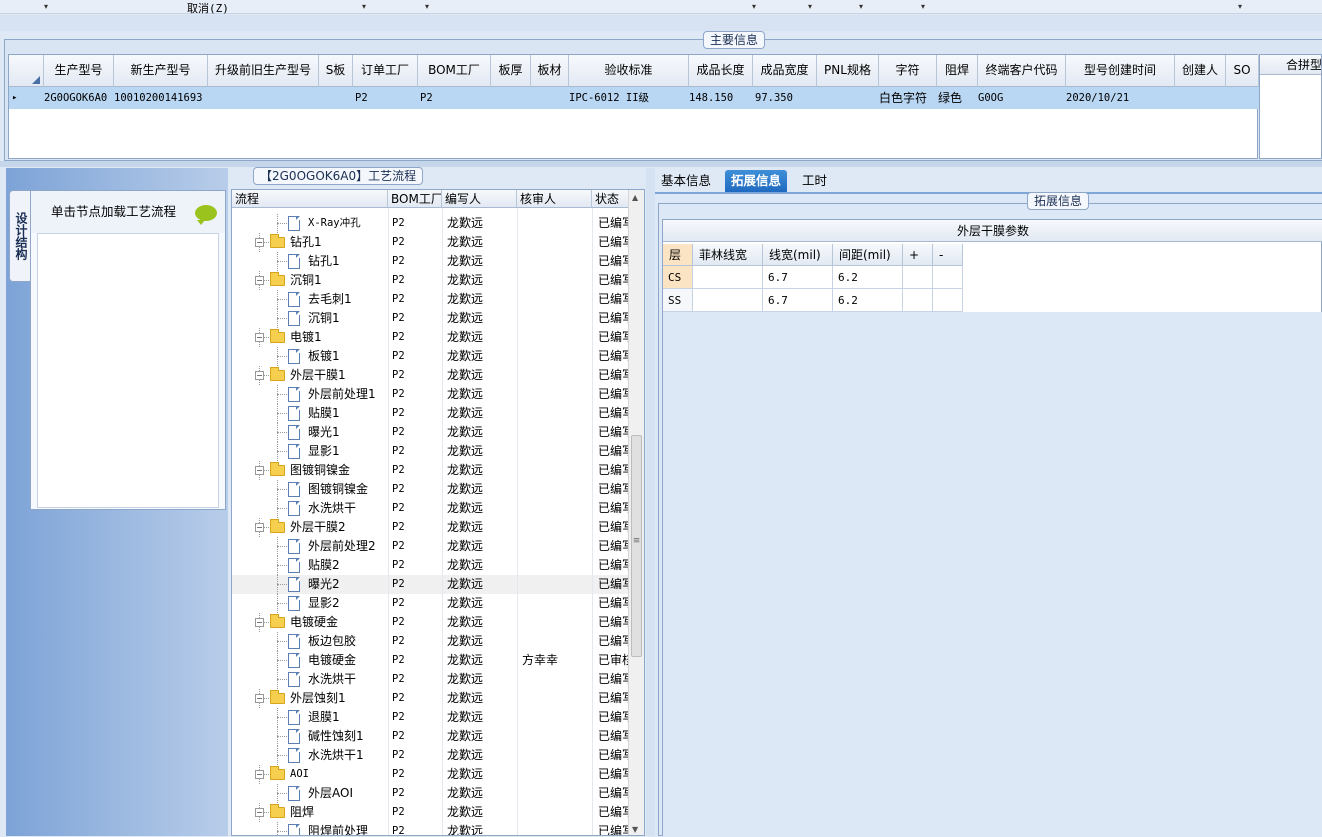 This screenshot has width=1322, height=837. What do you see at coordinates (306, 337) in the screenshot?
I see `tree-node-label: 电镀1` at bounding box center [306, 337].